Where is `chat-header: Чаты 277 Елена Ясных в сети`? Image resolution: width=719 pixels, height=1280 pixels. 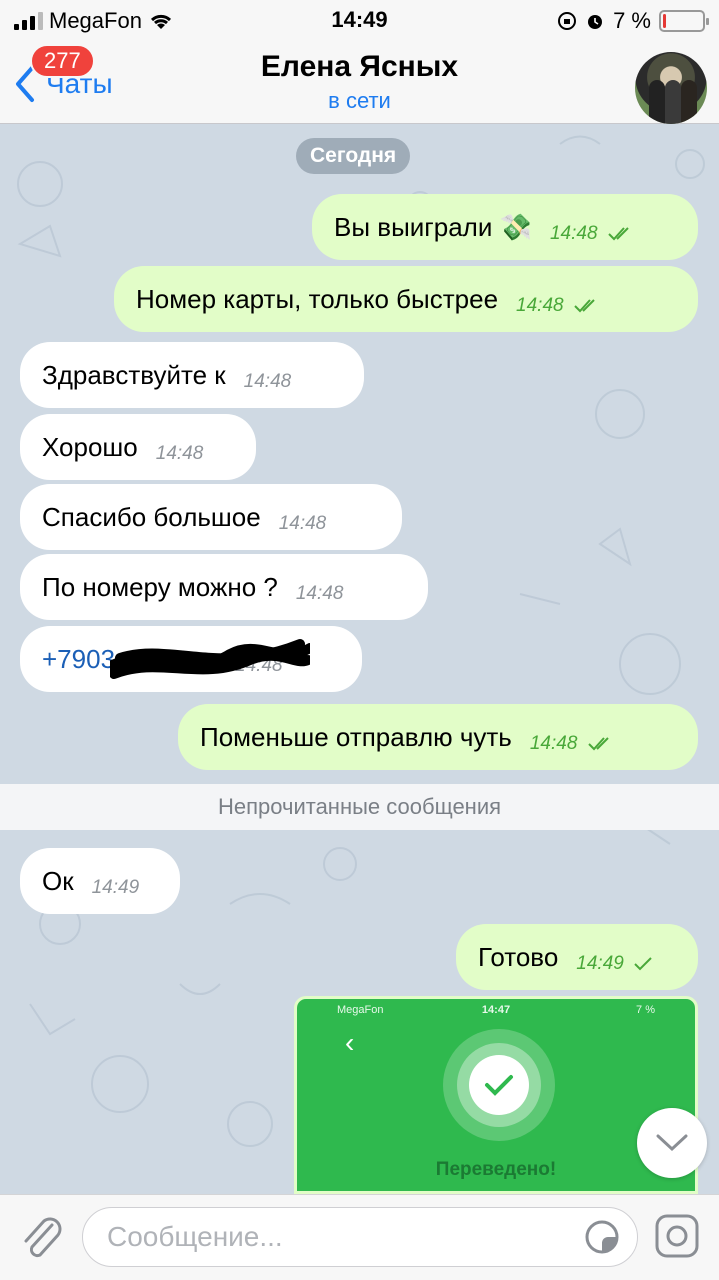
chat-header: Чаты 277 Елена Ясных в сети is located at coordinates (359, 82).